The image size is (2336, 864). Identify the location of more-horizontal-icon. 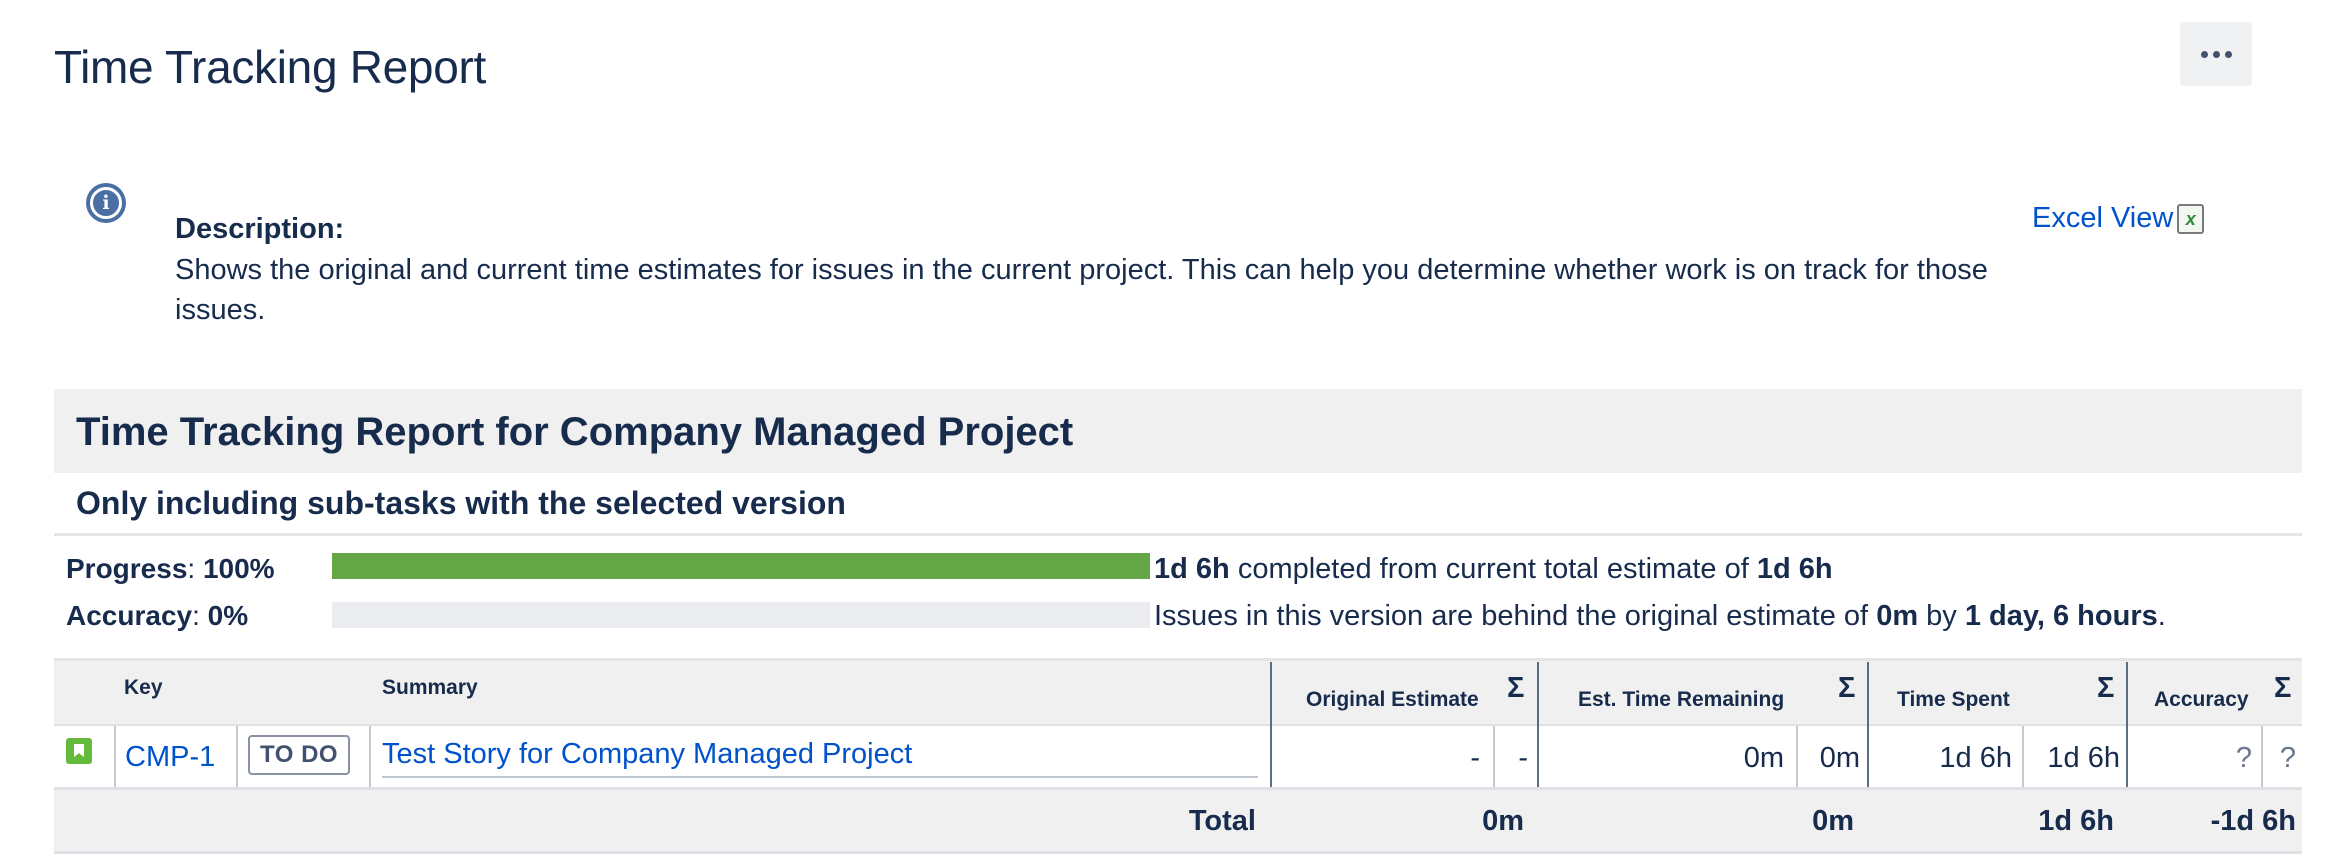
(2204, 54).